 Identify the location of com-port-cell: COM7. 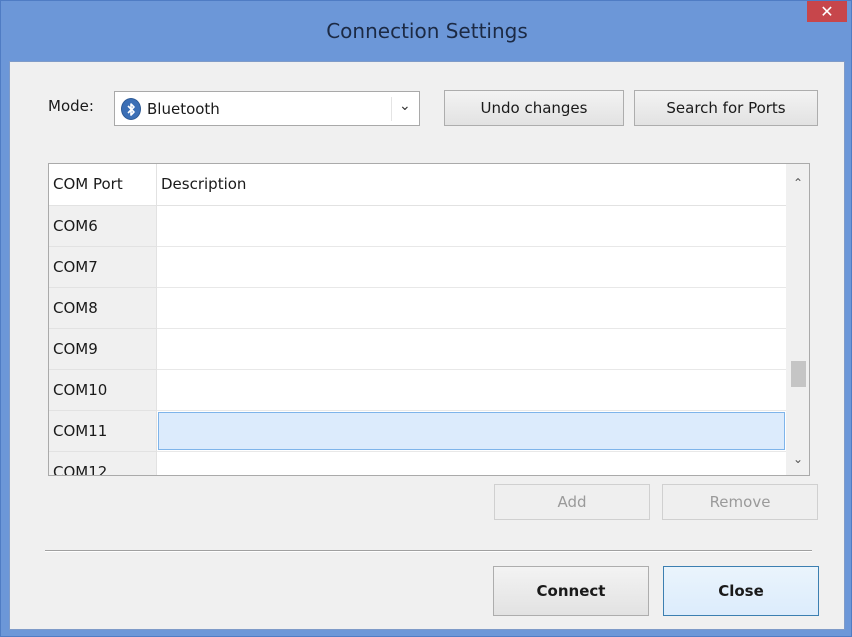
(103, 267).